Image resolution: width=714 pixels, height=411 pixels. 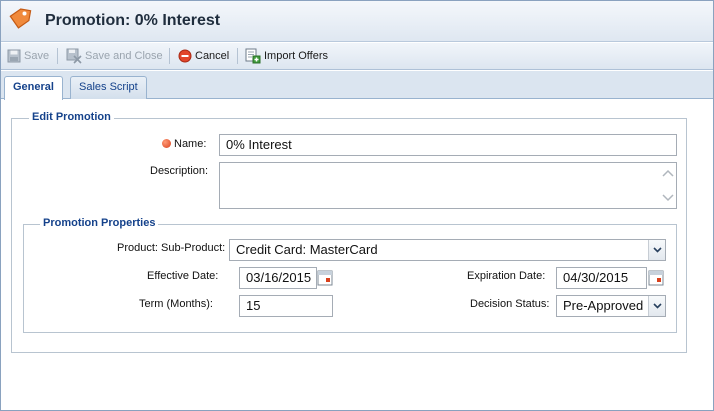 What do you see at coordinates (71, 117) in the screenshot?
I see `edit-promotion-legend: Edit Promotion` at bounding box center [71, 117].